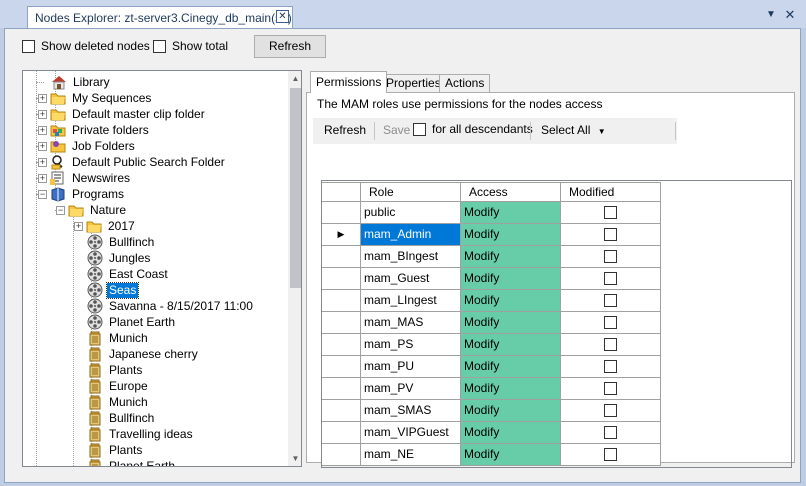 Image resolution: width=806 pixels, height=486 pixels. I want to click on tree-item: + Job Folders, so click(87, 146).